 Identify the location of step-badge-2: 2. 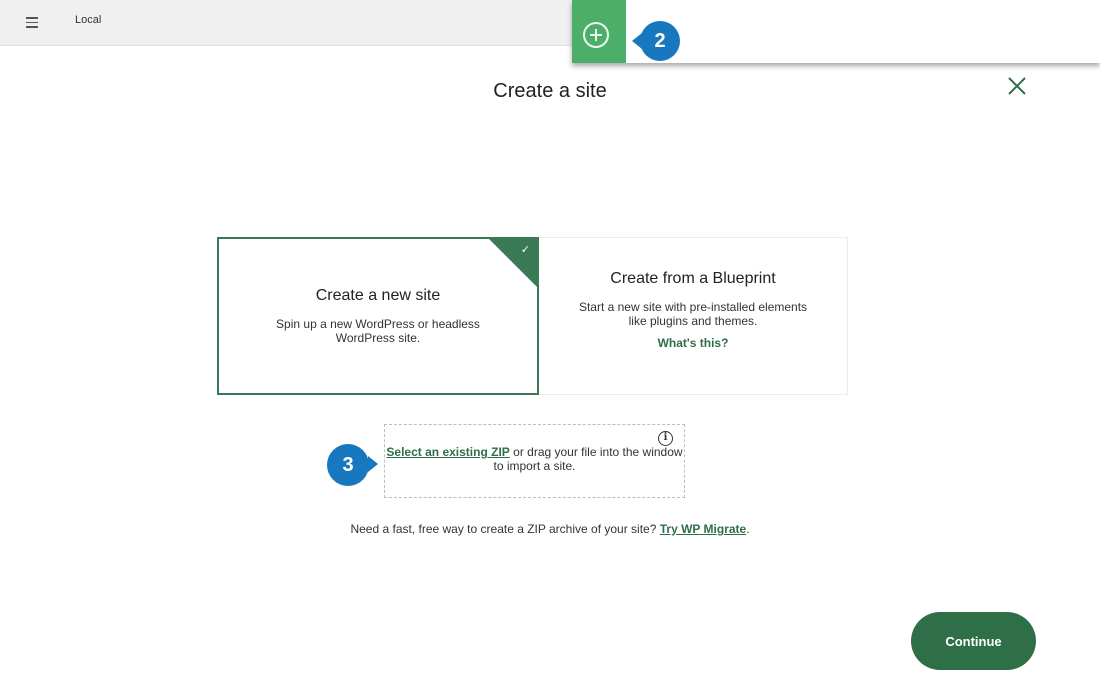
(656, 41).